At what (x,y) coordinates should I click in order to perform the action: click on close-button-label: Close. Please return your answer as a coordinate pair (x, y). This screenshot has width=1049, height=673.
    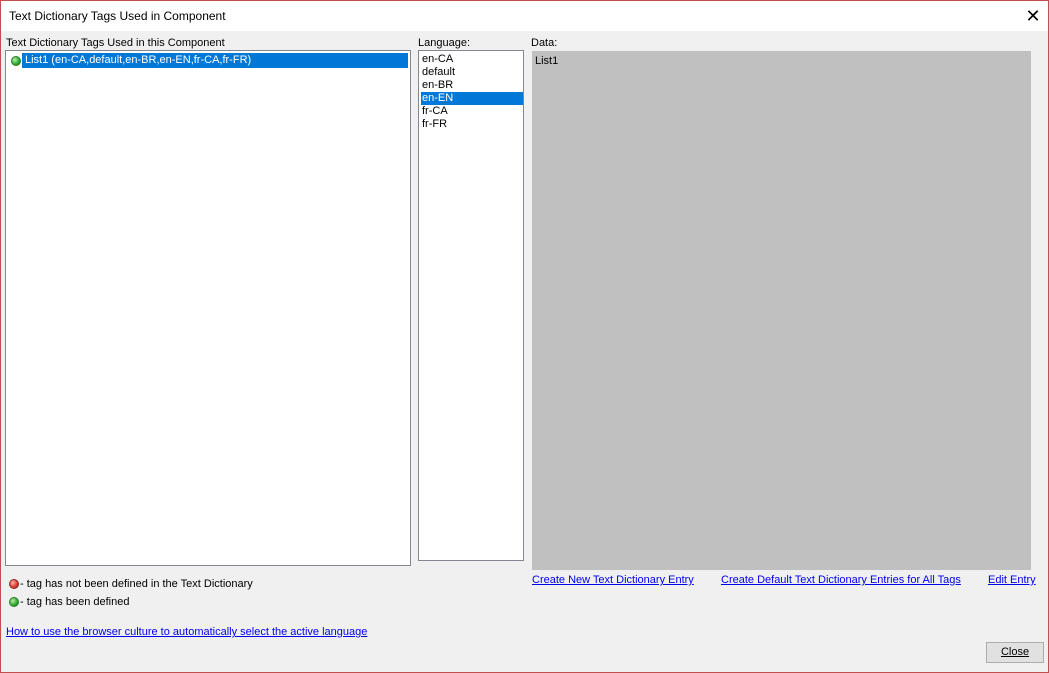
    Looking at the image, I should click on (1015, 652).